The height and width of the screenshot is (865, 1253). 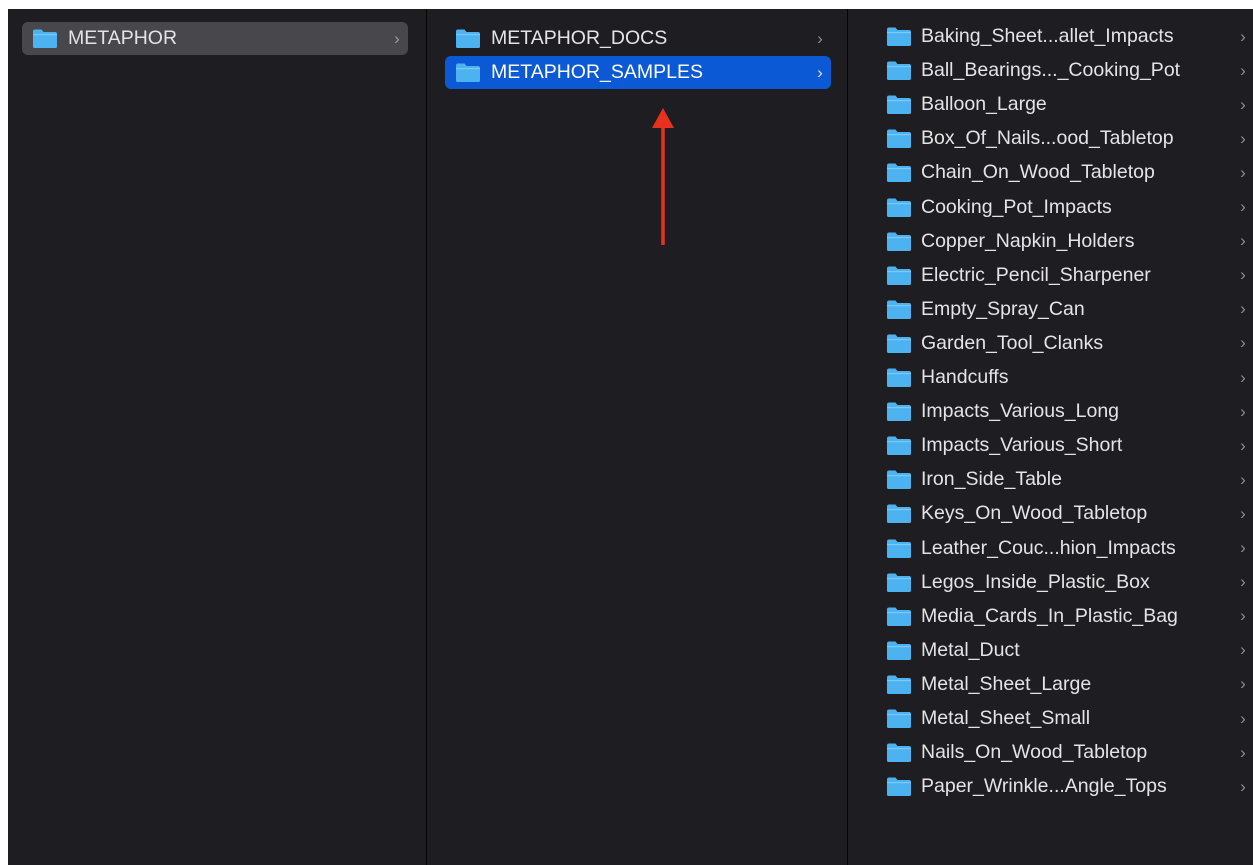 I want to click on folder-row: Metal_Duct ›, so click(x=1063, y=650).